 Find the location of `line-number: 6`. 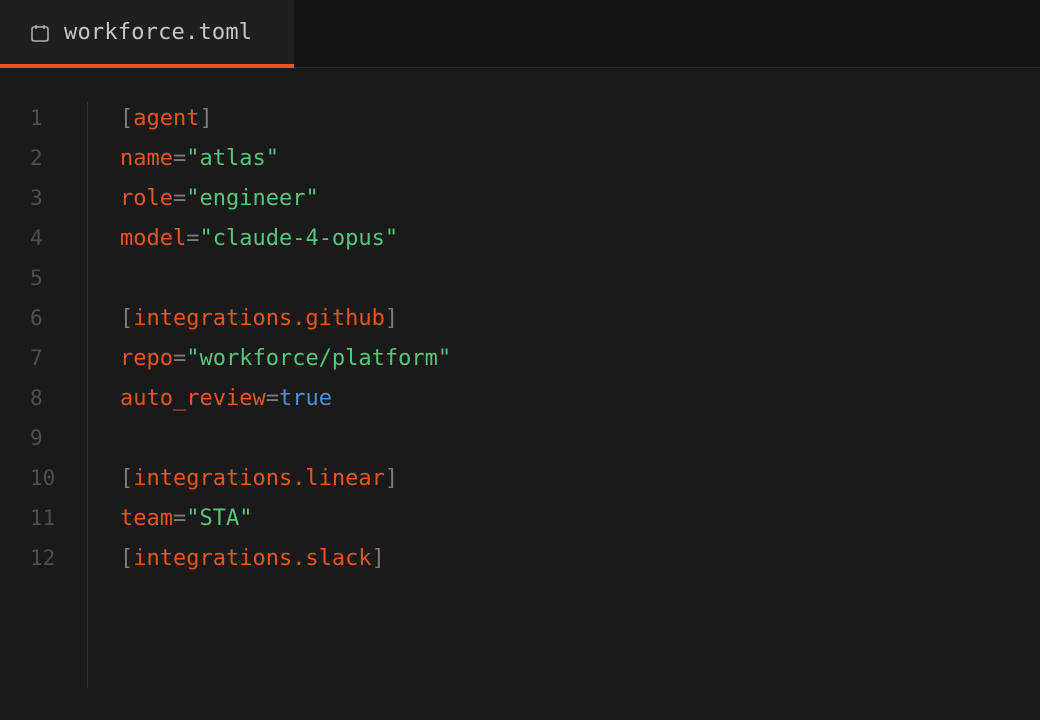

line-number: 6 is located at coordinates (36, 318).